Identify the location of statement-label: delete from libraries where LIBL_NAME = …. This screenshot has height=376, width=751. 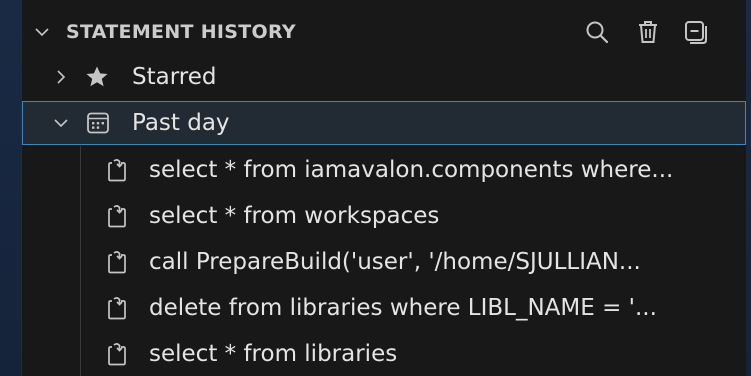
(403, 308).